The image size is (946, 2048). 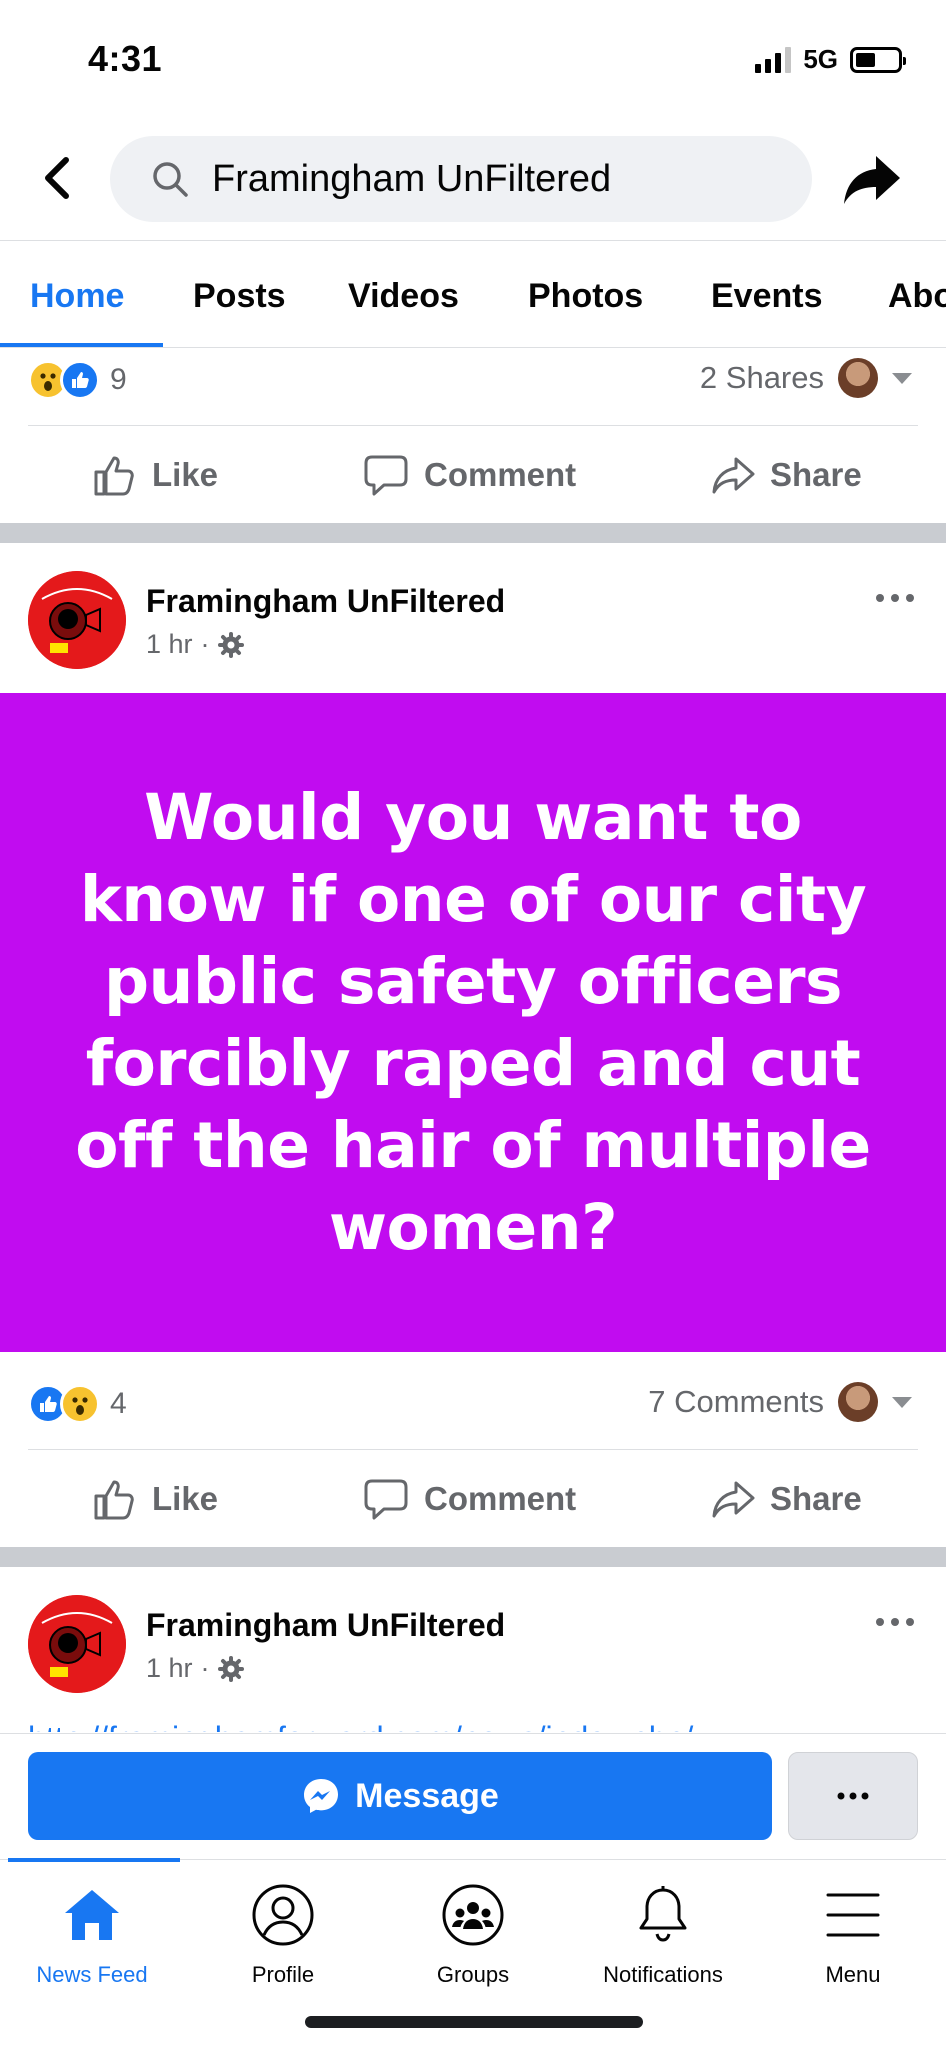 What do you see at coordinates (283, 1974) in the screenshot?
I see `nav-label: Profile` at bounding box center [283, 1974].